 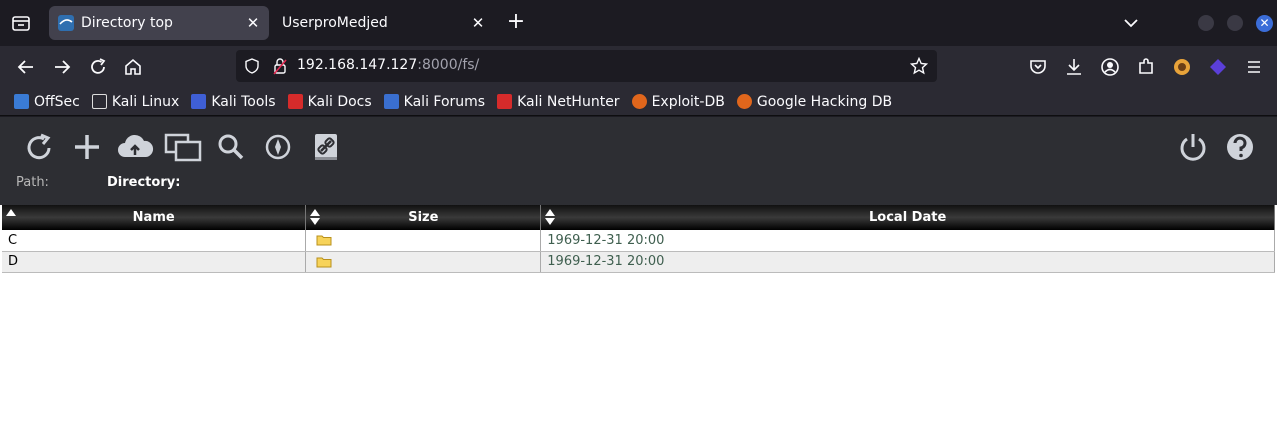 I want to click on kali-forums-icon, so click(x=391, y=101).